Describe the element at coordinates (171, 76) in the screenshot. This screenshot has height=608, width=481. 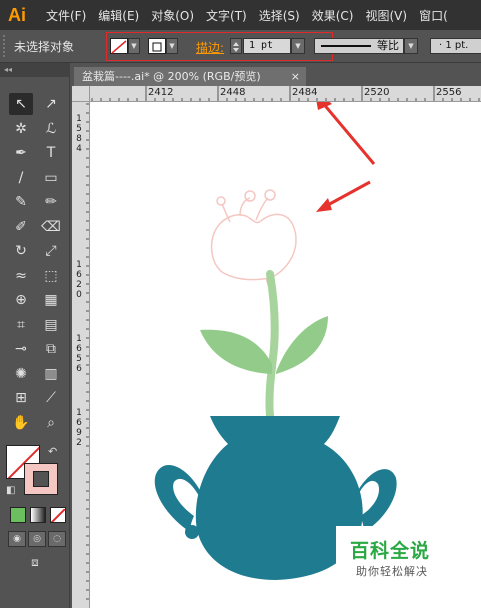
I see `document-title: 盆栽篇----.ai* @ 200% (RGB/预览)` at that location.